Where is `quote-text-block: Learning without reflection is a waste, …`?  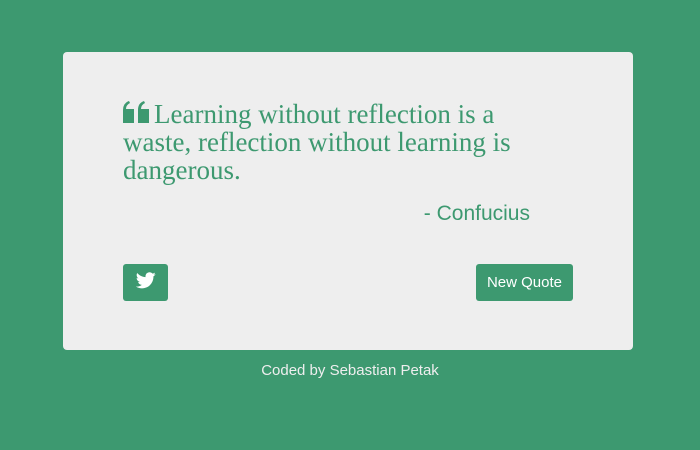
quote-text-block: Learning without reflection is a waste, … is located at coordinates (333, 142).